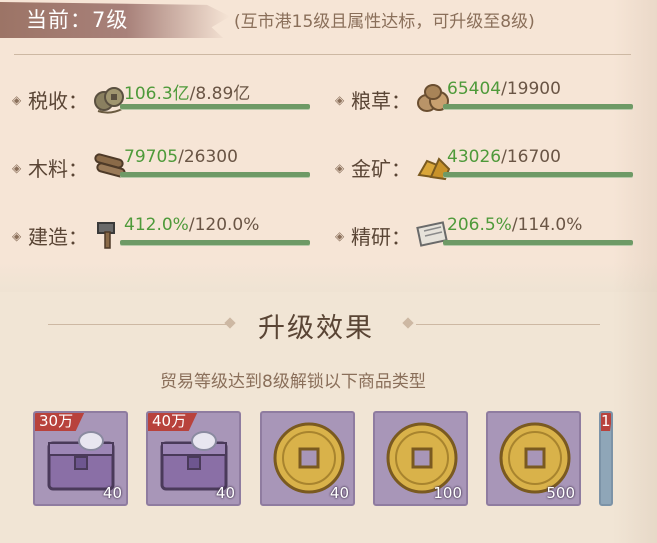 The width and height of the screenshot is (657, 543). What do you see at coordinates (533, 89) in the screenshot?
I see `stat-required: 19900` at bounding box center [533, 89].